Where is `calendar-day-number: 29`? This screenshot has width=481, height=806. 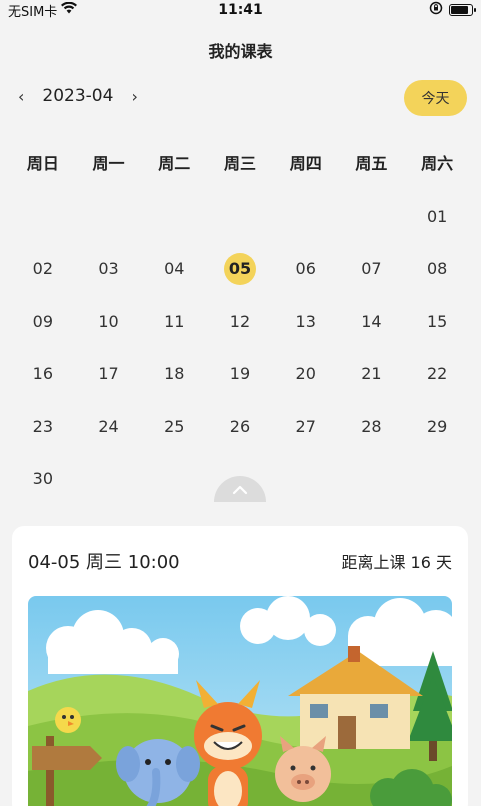 calendar-day-number: 29 is located at coordinates (437, 426).